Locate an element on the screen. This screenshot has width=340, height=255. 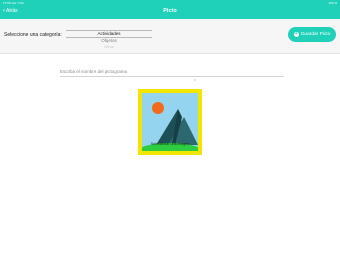
category-label: Seleccione una categoría: is located at coordinates (33, 35).